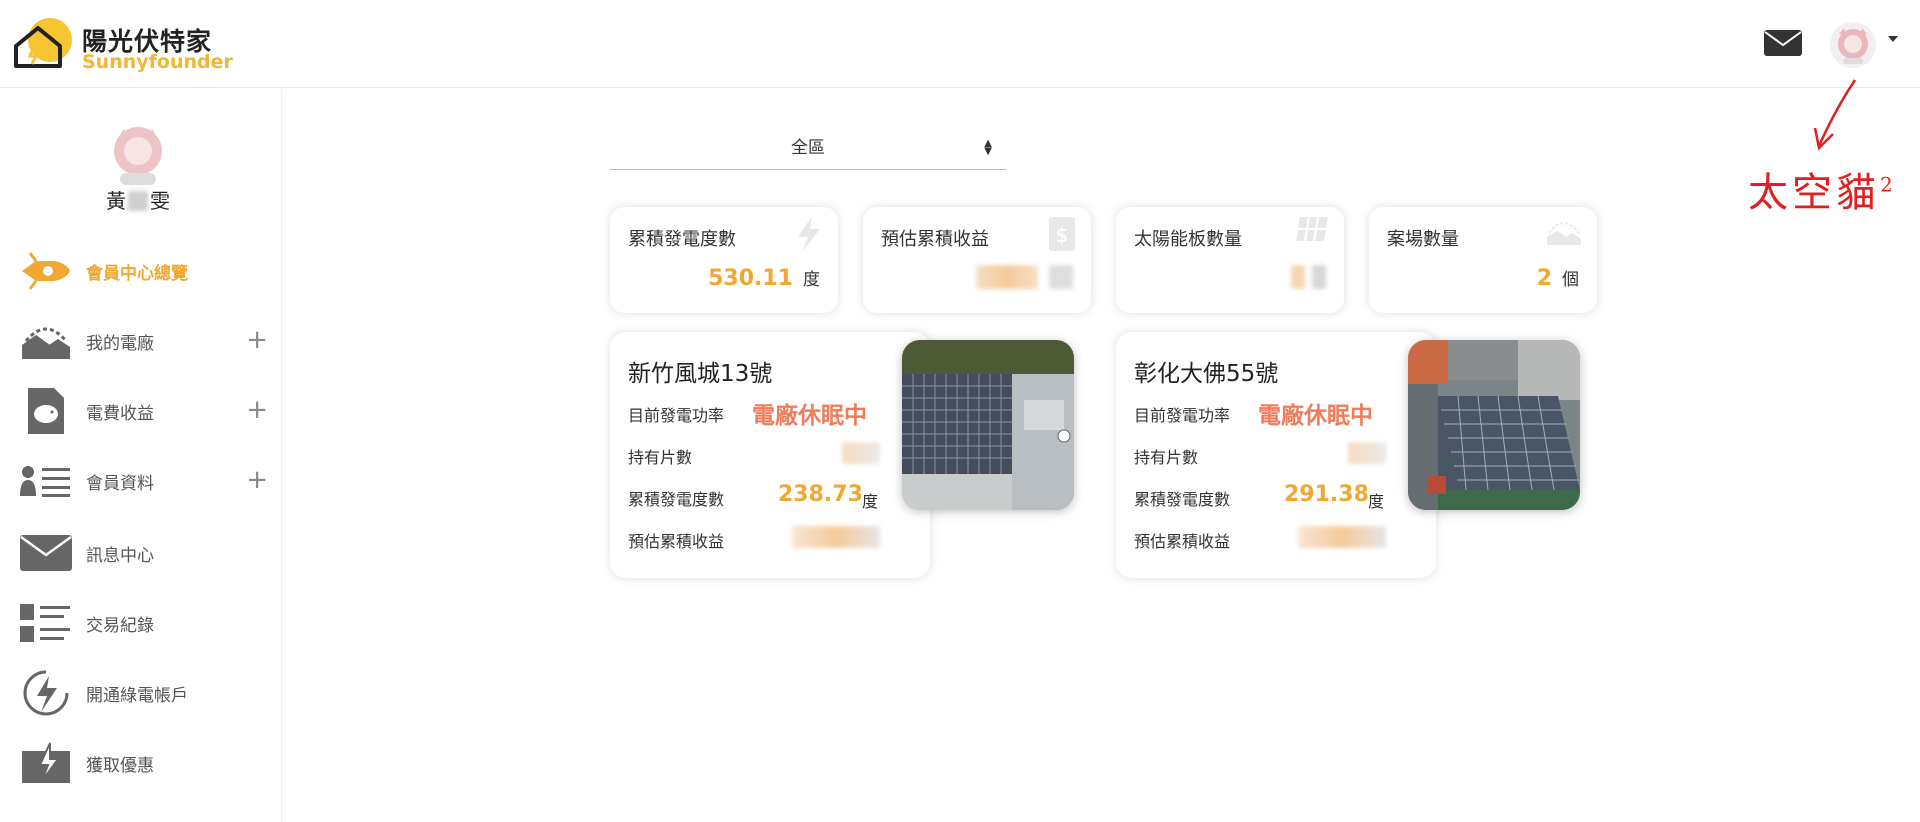 The width and height of the screenshot is (1920, 822). I want to click on sidebar-item-transactions: 交易紀錄, so click(147, 623).